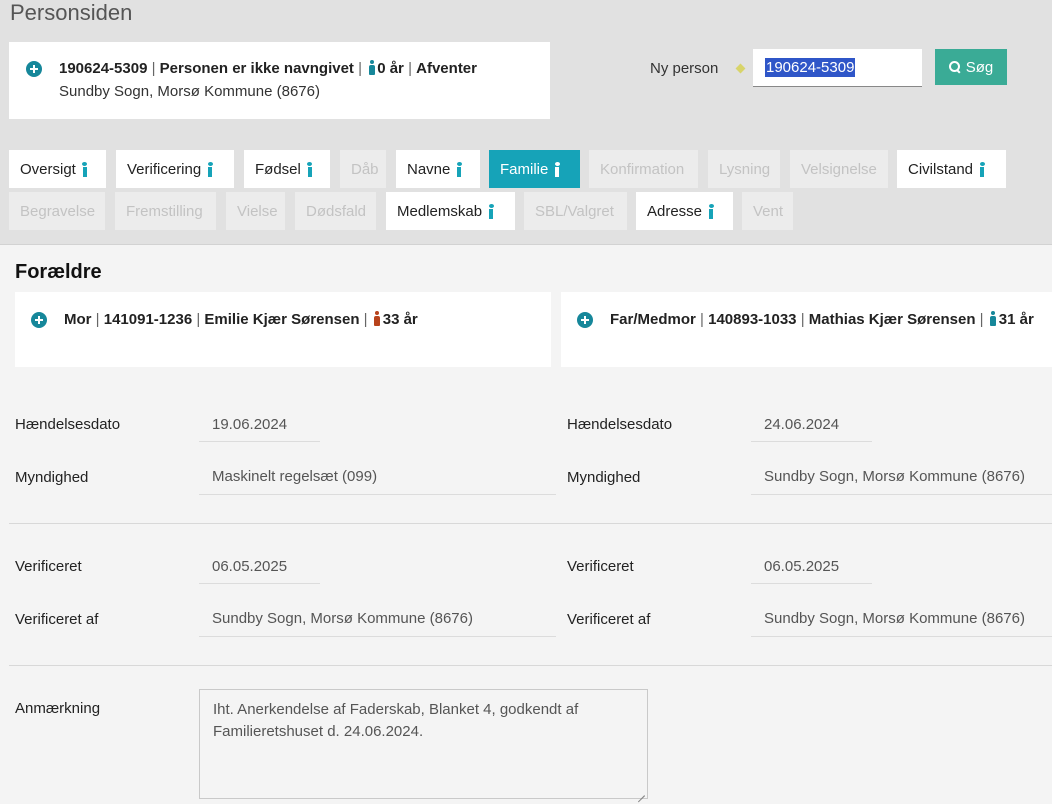  I want to click on tab-label: Begravelse, so click(58, 211).